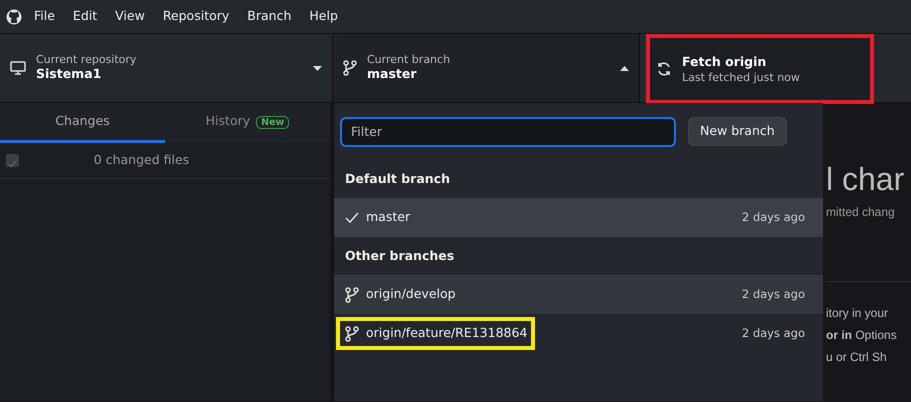 The height and width of the screenshot is (402, 911). What do you see at coordinates (196, 16) in the screenshot?
I see `menu-item: Repository` at bounding box center [196, 16].